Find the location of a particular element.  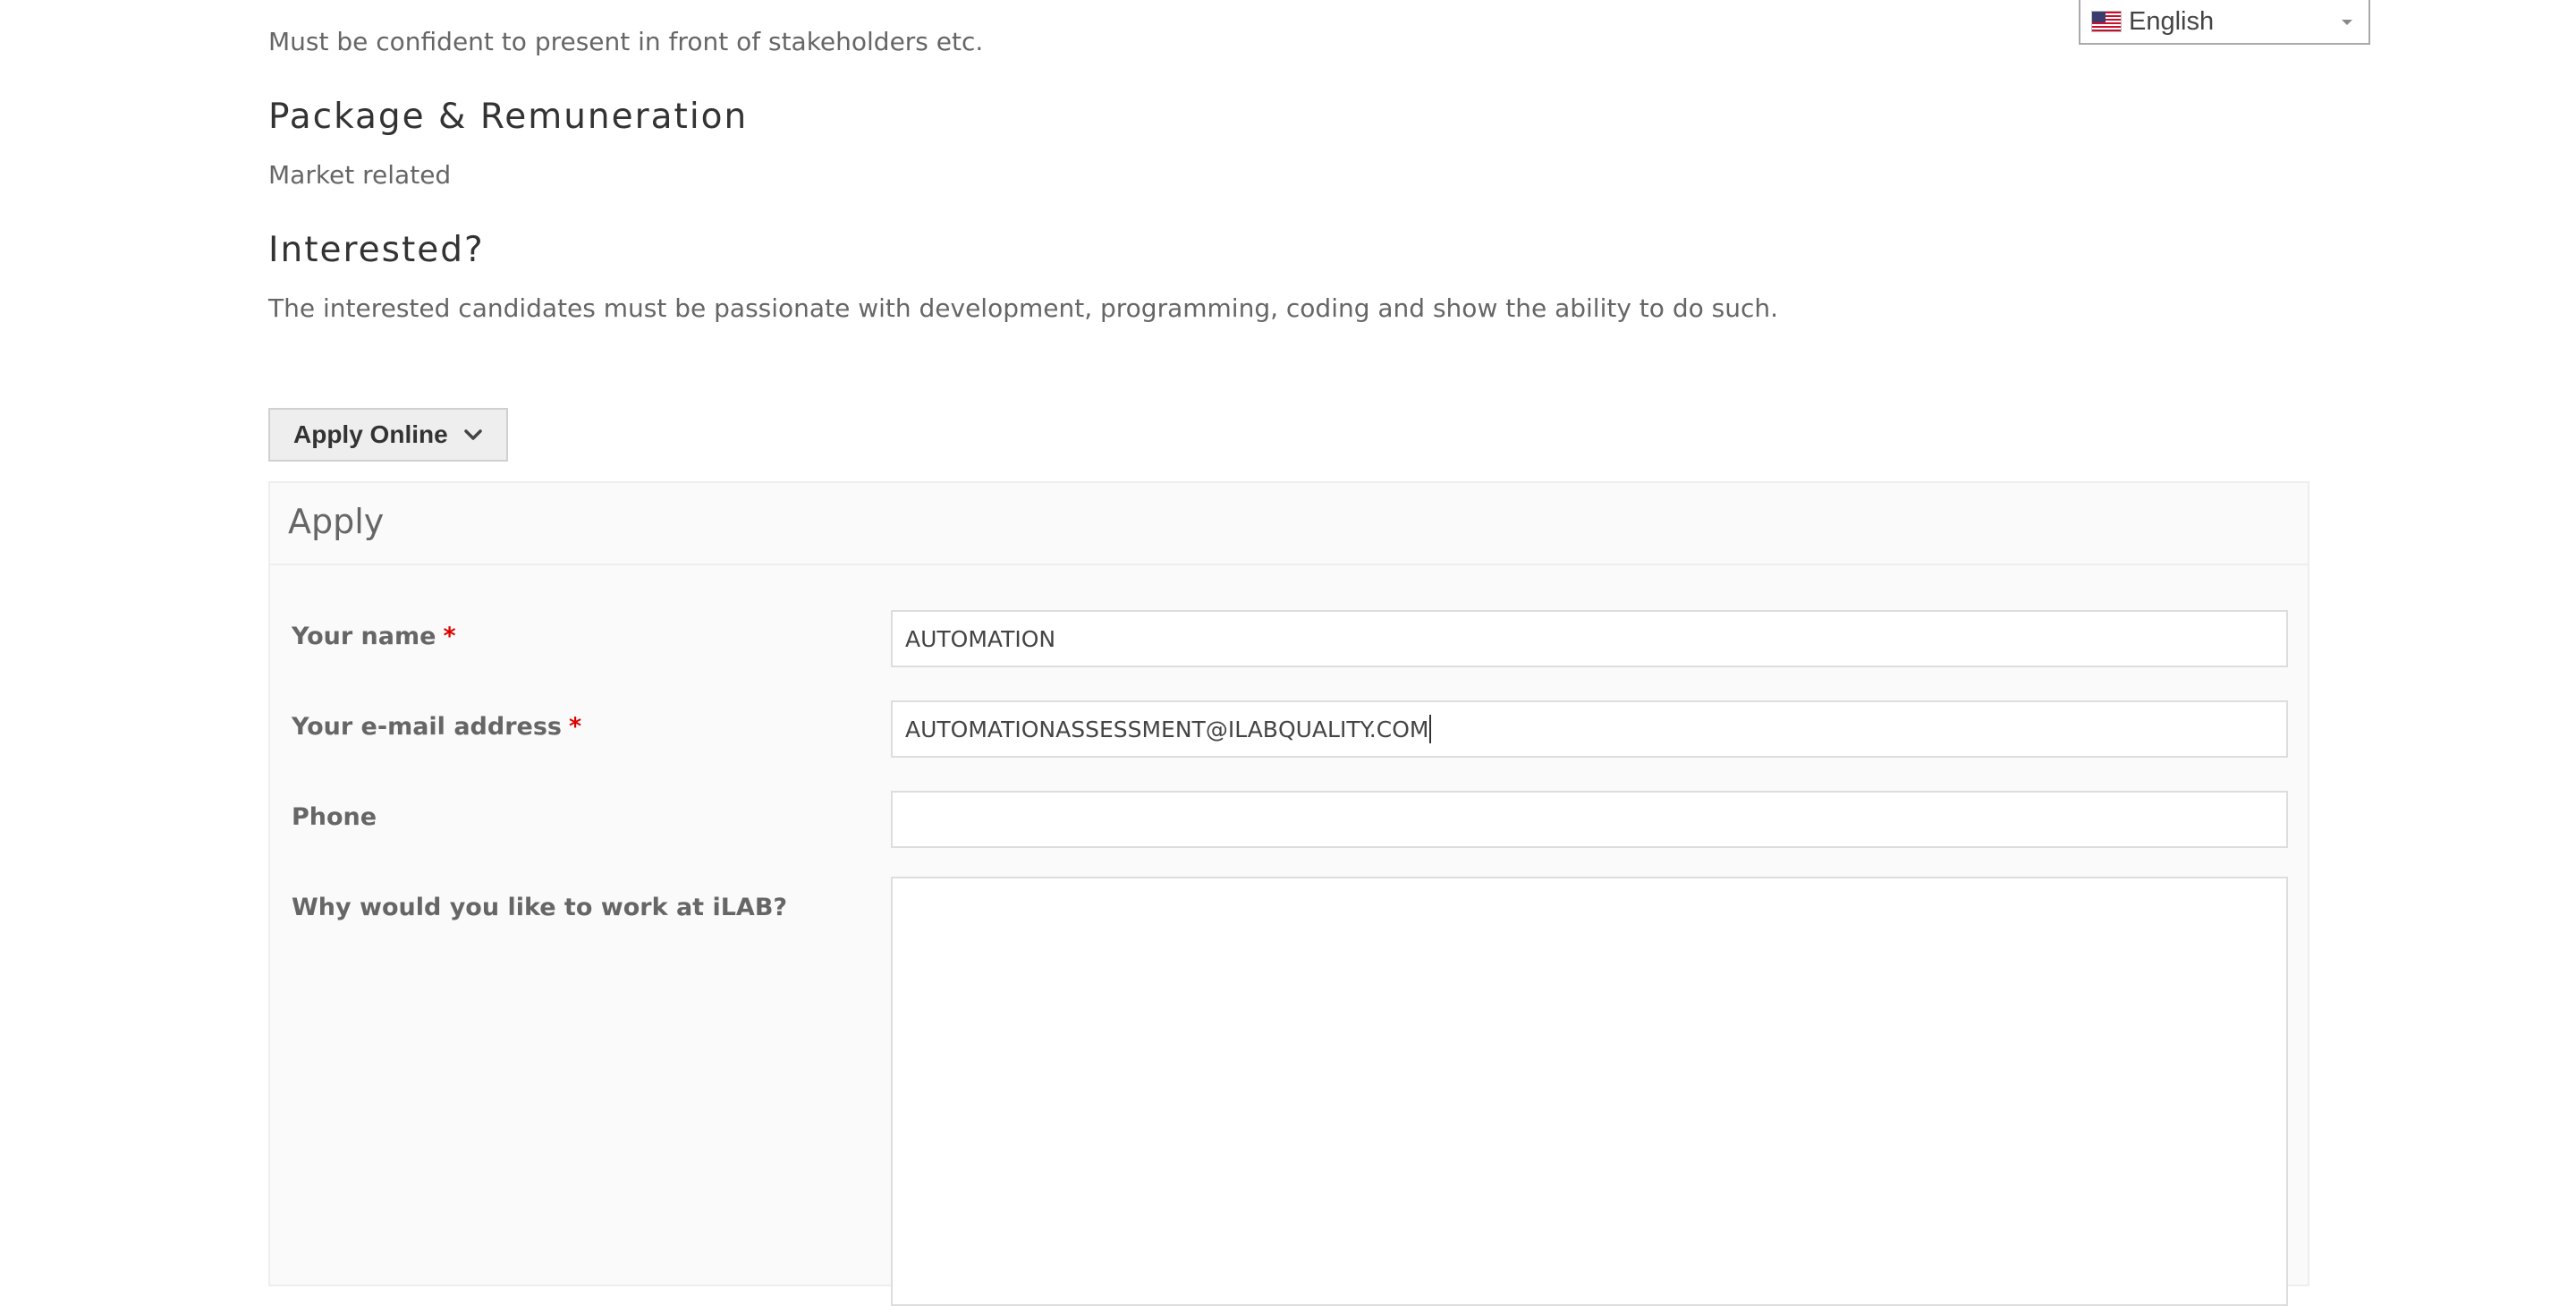

name-label-text: Your name is located at coordinates (364, 637).